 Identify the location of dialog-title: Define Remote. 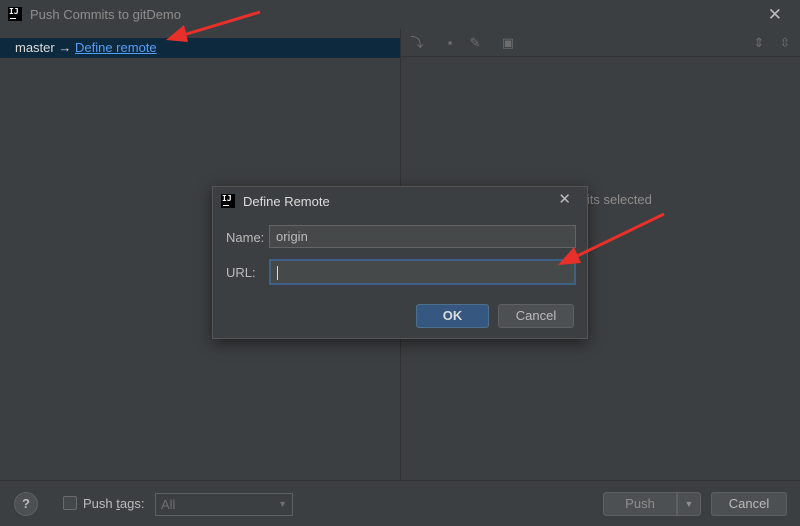
(286, 201).